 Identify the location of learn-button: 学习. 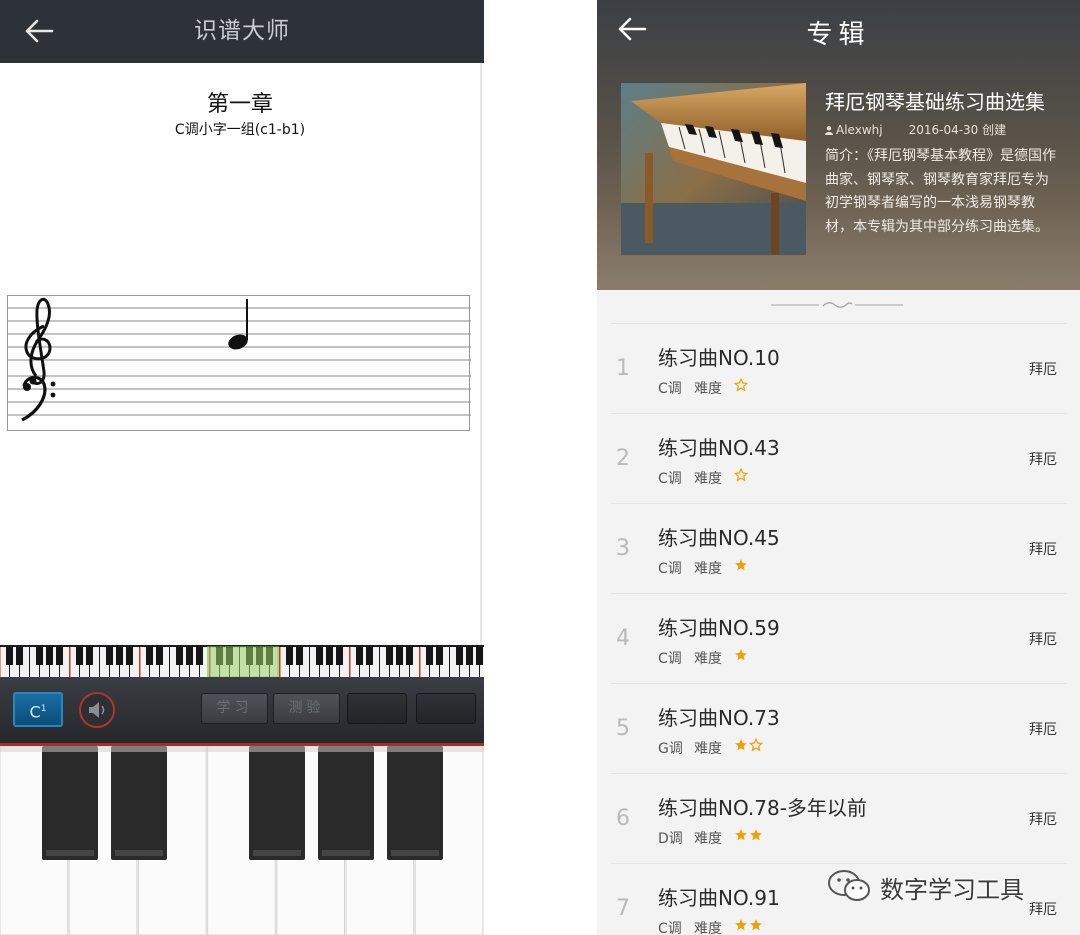
(234, 708).